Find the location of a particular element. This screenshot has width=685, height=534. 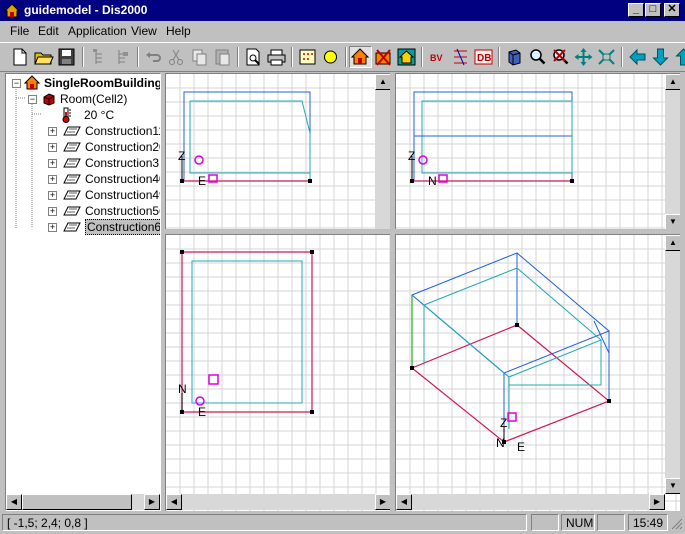

window-title: guidemodel - Dis2000 is located at coordinates (86, 10).